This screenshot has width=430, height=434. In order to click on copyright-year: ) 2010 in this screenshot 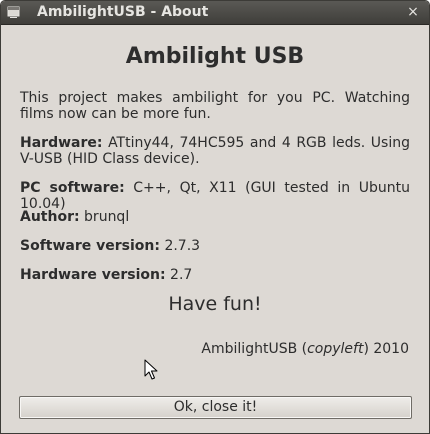, I will do `click(386, 349)`.